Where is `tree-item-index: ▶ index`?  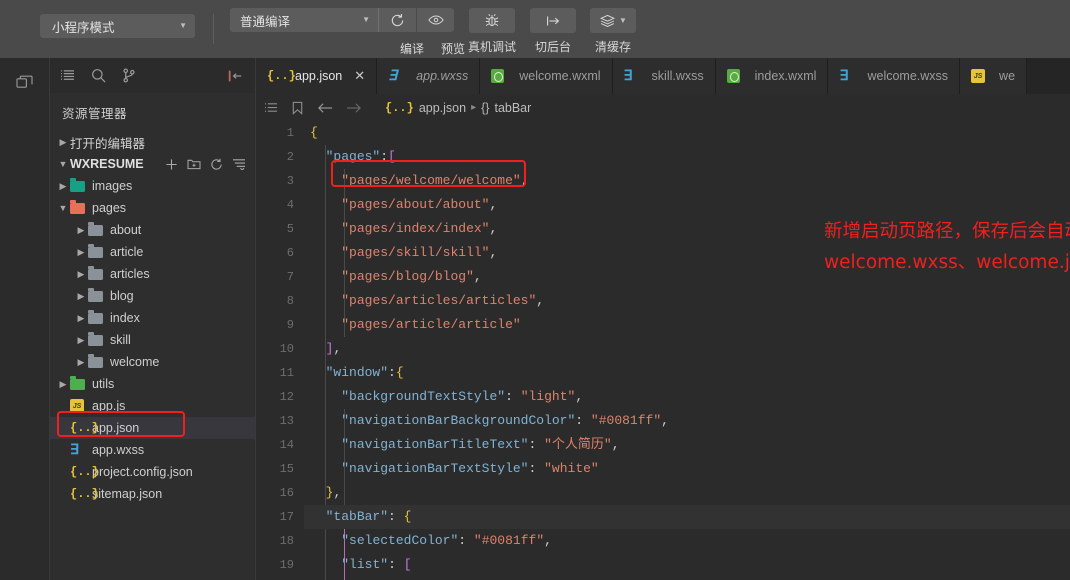 tree-item-index: ▶ index is located at coordinates (152, 318).